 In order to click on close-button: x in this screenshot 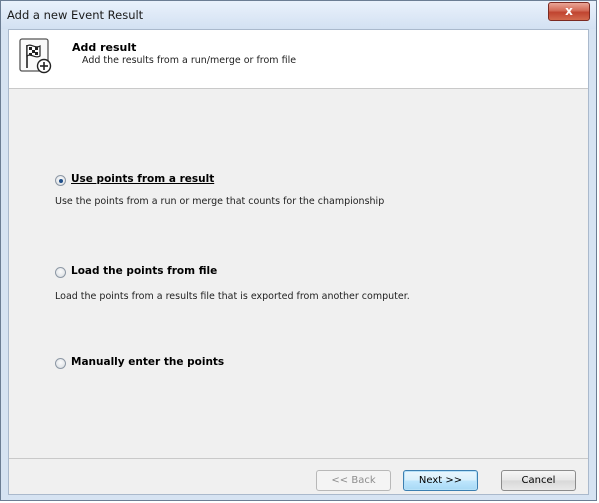, I will do `click(569, 11)`.